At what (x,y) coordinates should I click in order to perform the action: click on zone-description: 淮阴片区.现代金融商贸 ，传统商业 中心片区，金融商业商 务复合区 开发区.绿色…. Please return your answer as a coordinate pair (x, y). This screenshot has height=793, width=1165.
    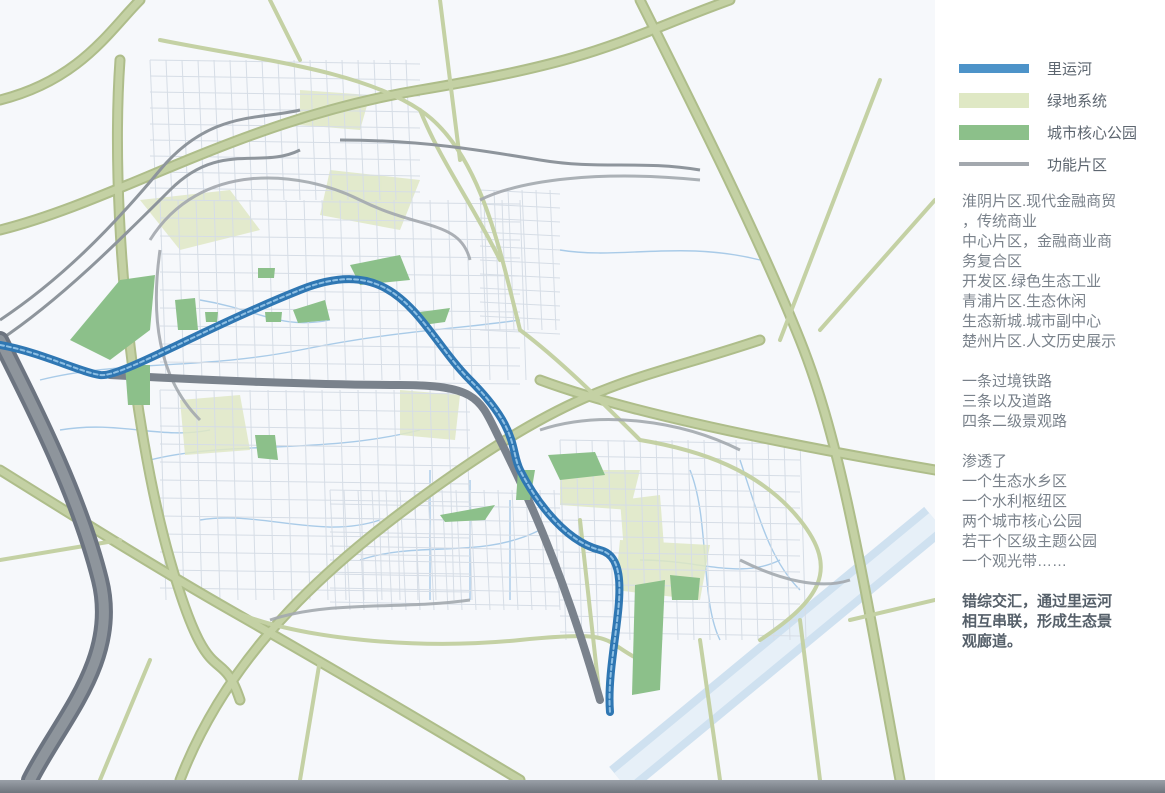
    Looking at the image, I should click on (1062, 272).